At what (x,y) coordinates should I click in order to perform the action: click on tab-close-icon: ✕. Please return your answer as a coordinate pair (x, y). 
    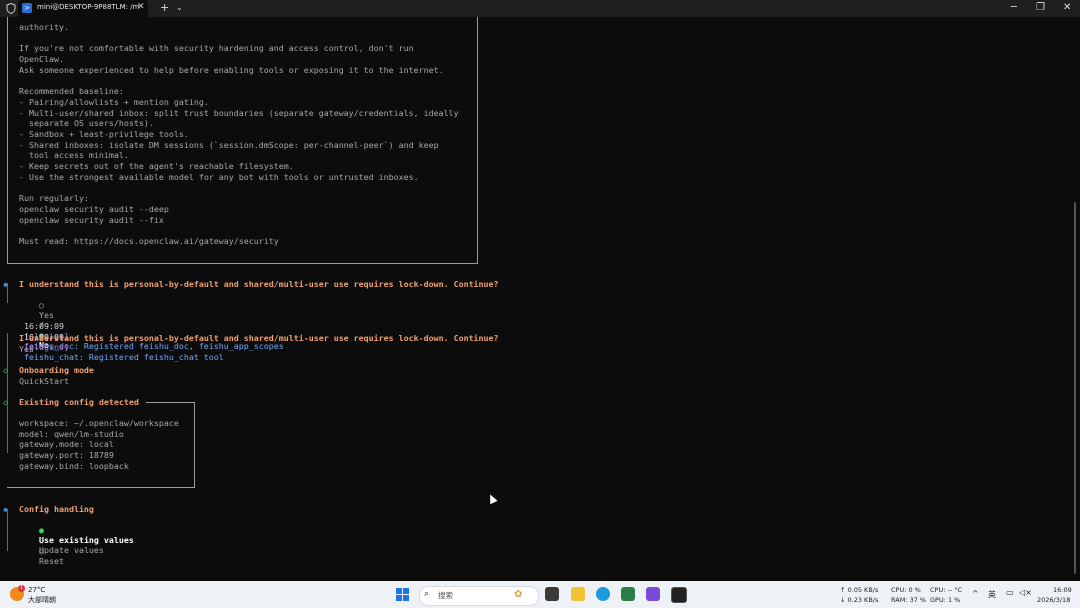
    Looking at the image, I should click on (141, 7).